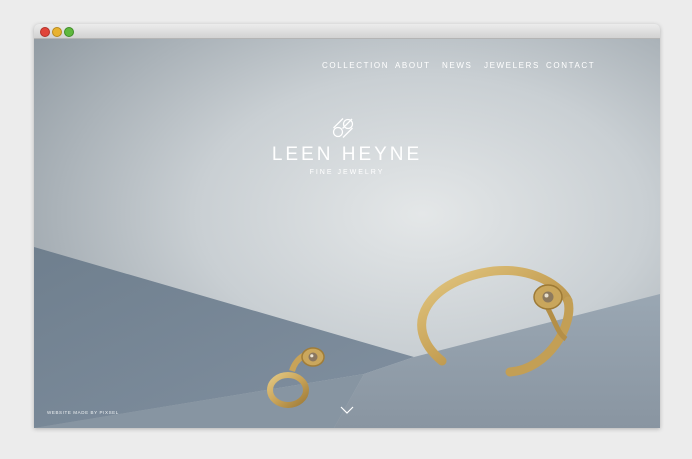 This screenshot has width=692, height=459. I want to click on nav-item-contact: CONTACT, so click(570, 65).